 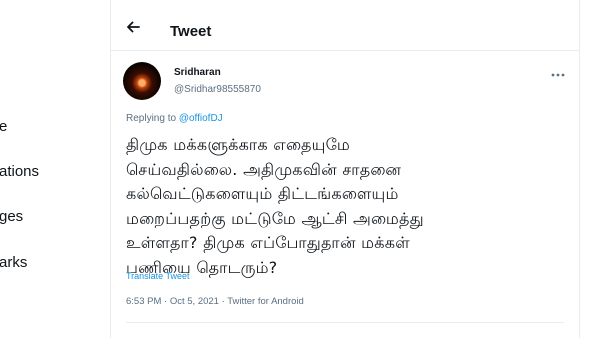 I want to click on nav-item-bookmarks: arks, so click(x=13, y=262).